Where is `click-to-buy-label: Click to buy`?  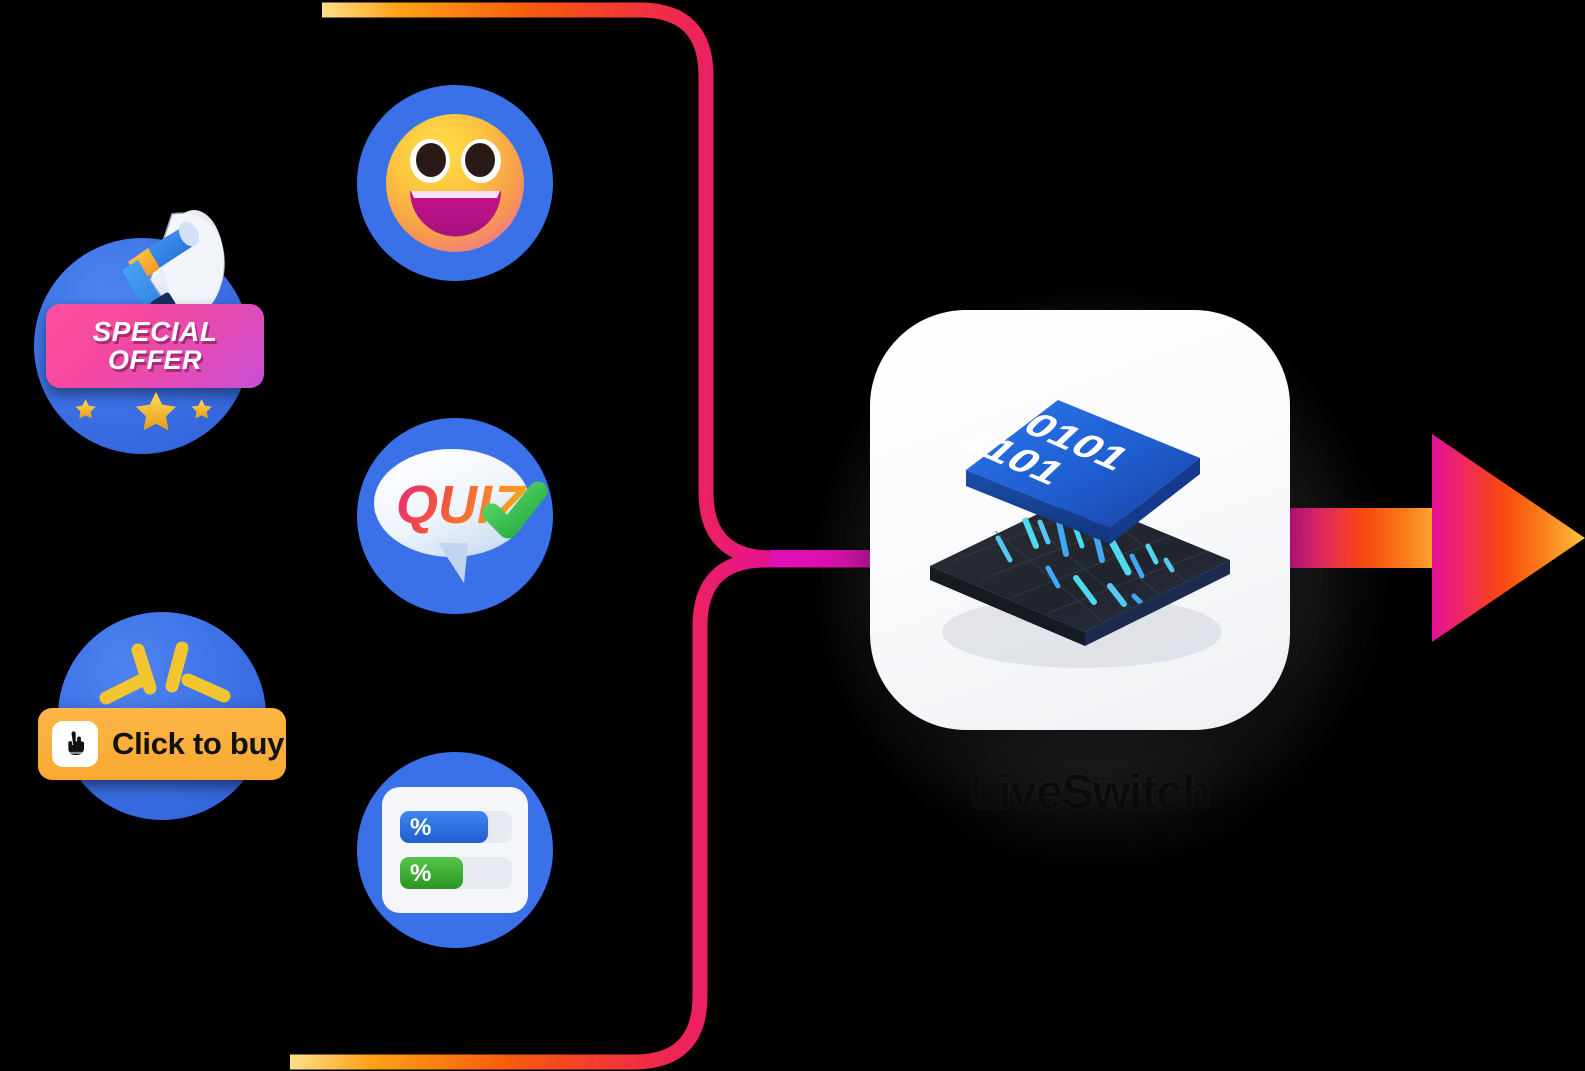 click-to-buy-label: Click to buy is located at coordinates (198, 743).